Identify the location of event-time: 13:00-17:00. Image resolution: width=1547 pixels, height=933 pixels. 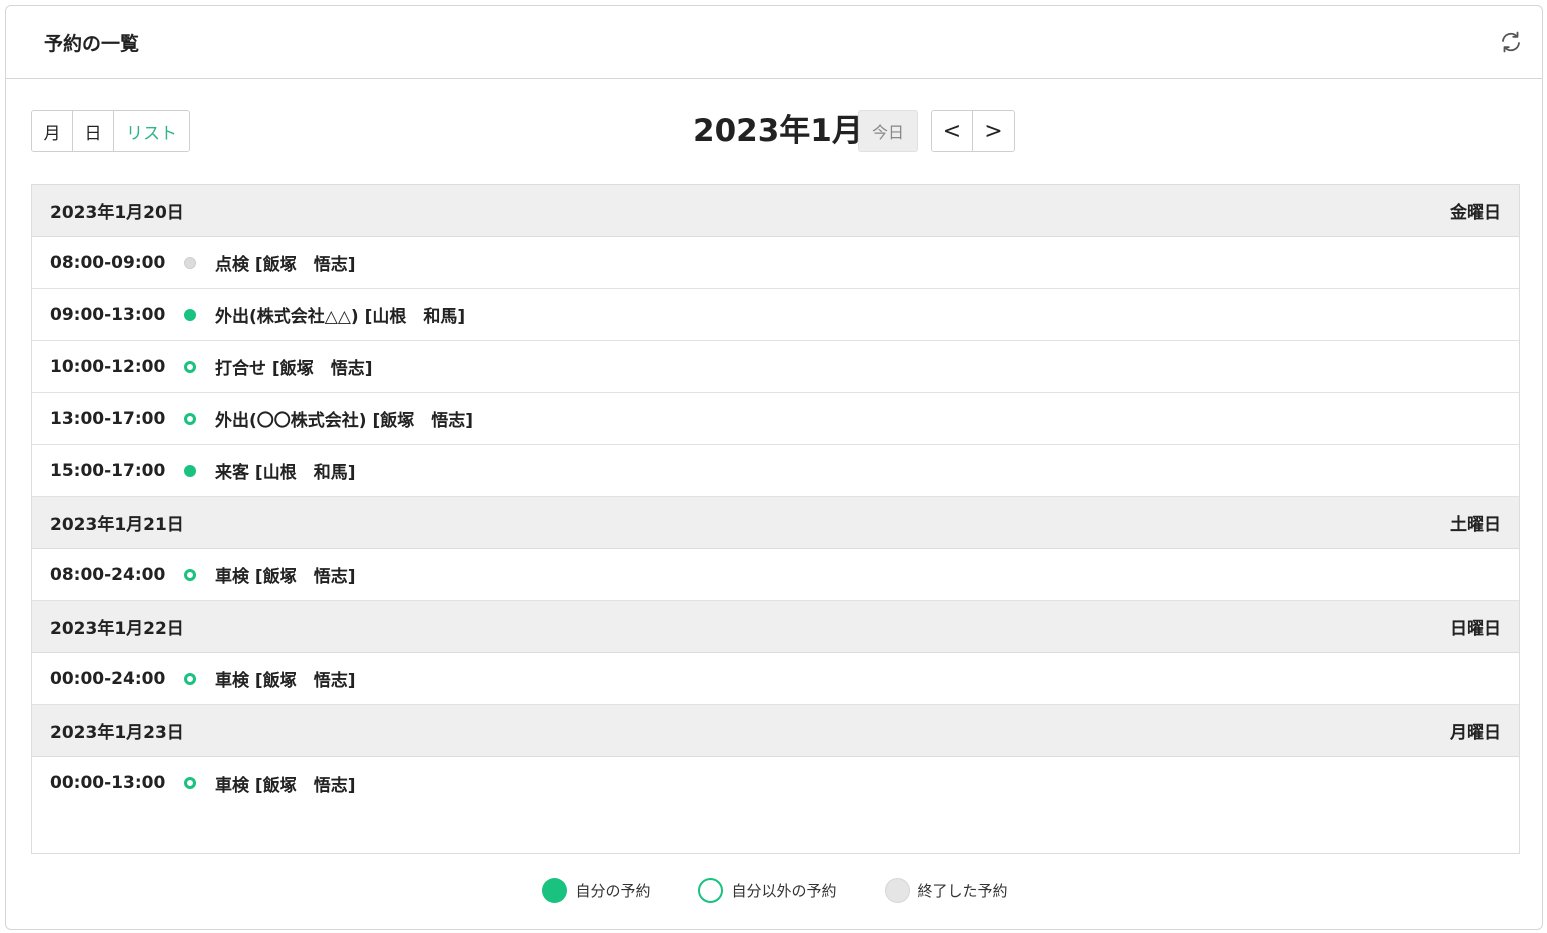
(108, 418).